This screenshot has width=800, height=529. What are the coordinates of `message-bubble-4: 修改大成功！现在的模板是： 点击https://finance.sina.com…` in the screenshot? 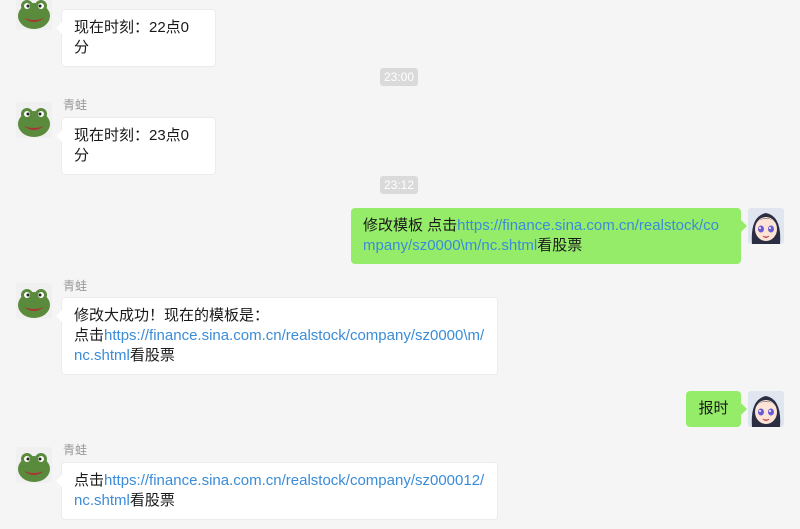 It's located at (277, 336).